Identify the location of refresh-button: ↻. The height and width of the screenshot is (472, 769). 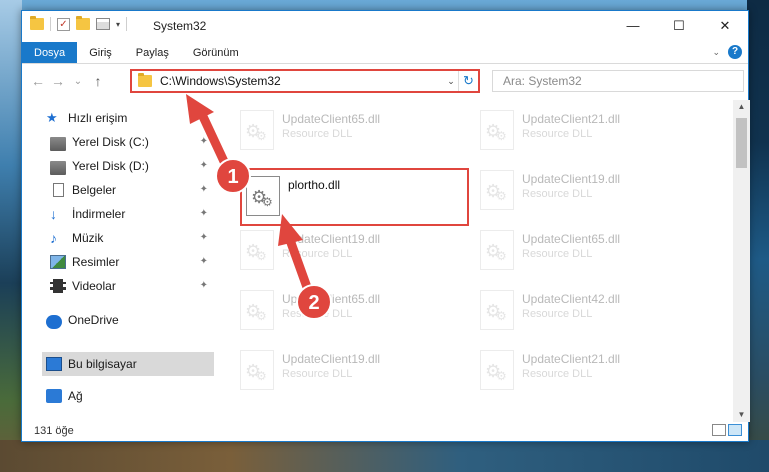
(468, 81).